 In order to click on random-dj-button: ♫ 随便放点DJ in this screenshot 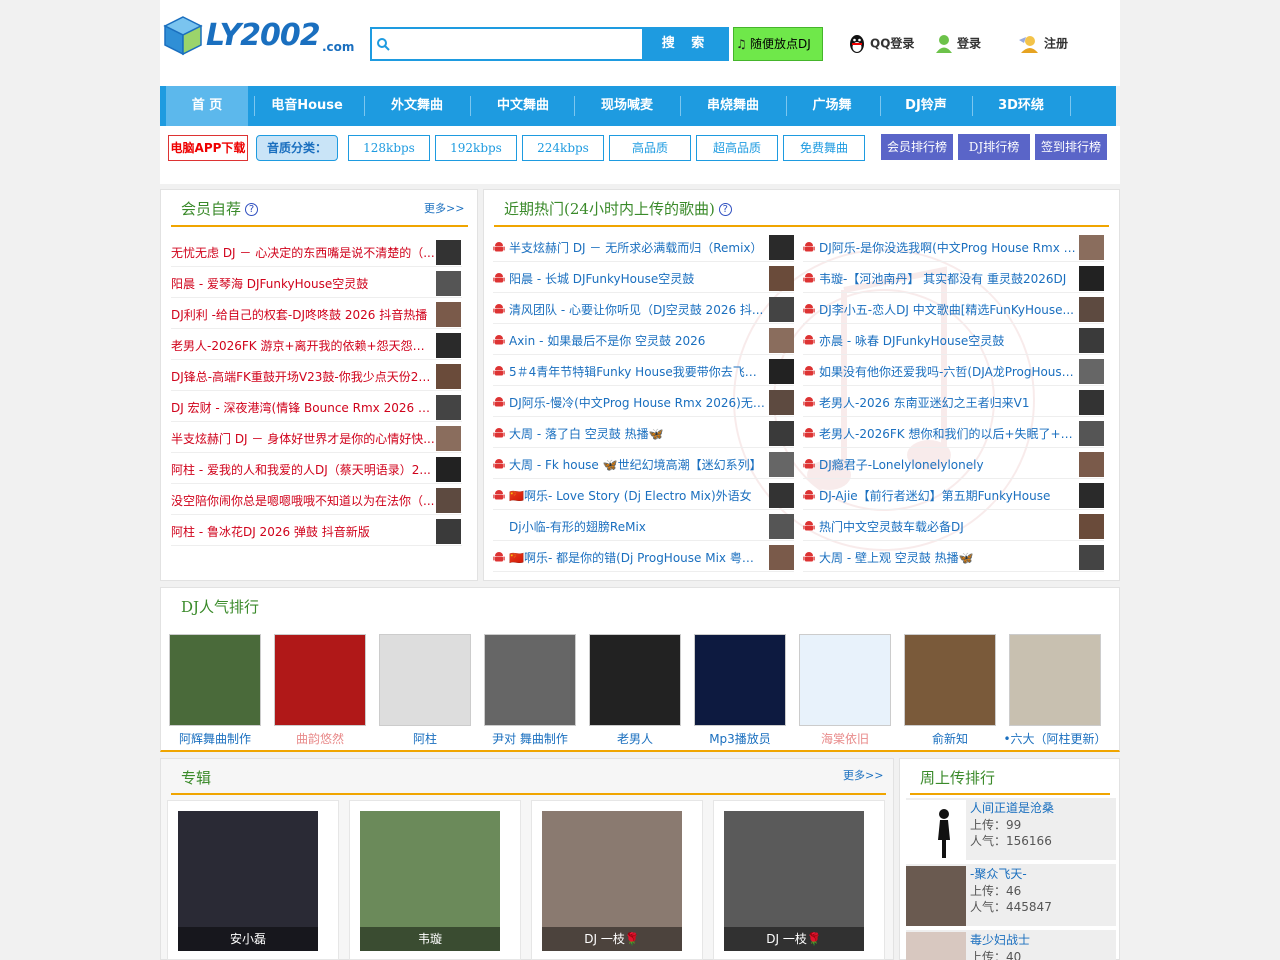, I will do `click(778, 44)`.